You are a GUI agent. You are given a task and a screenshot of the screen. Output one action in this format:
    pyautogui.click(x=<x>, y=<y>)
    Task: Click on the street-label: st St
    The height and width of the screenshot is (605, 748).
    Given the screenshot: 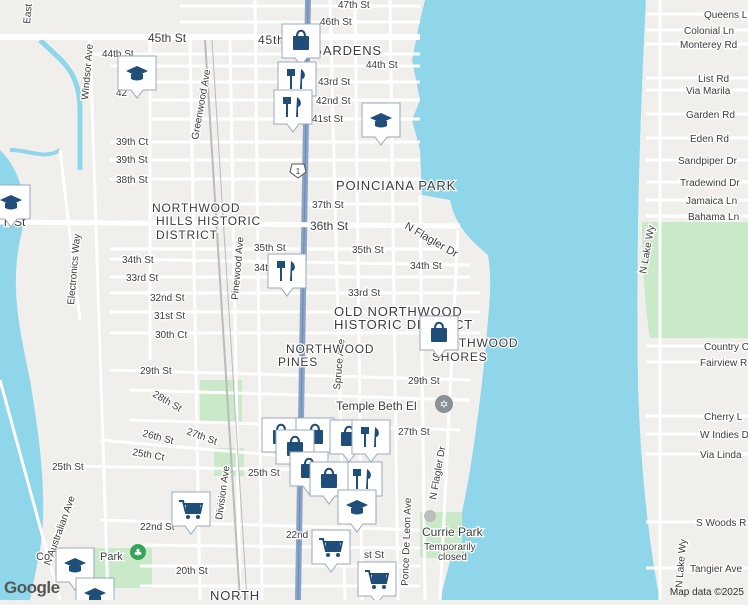 What is the action you would take?
    pyautogui.click(x=374, y=555)
    